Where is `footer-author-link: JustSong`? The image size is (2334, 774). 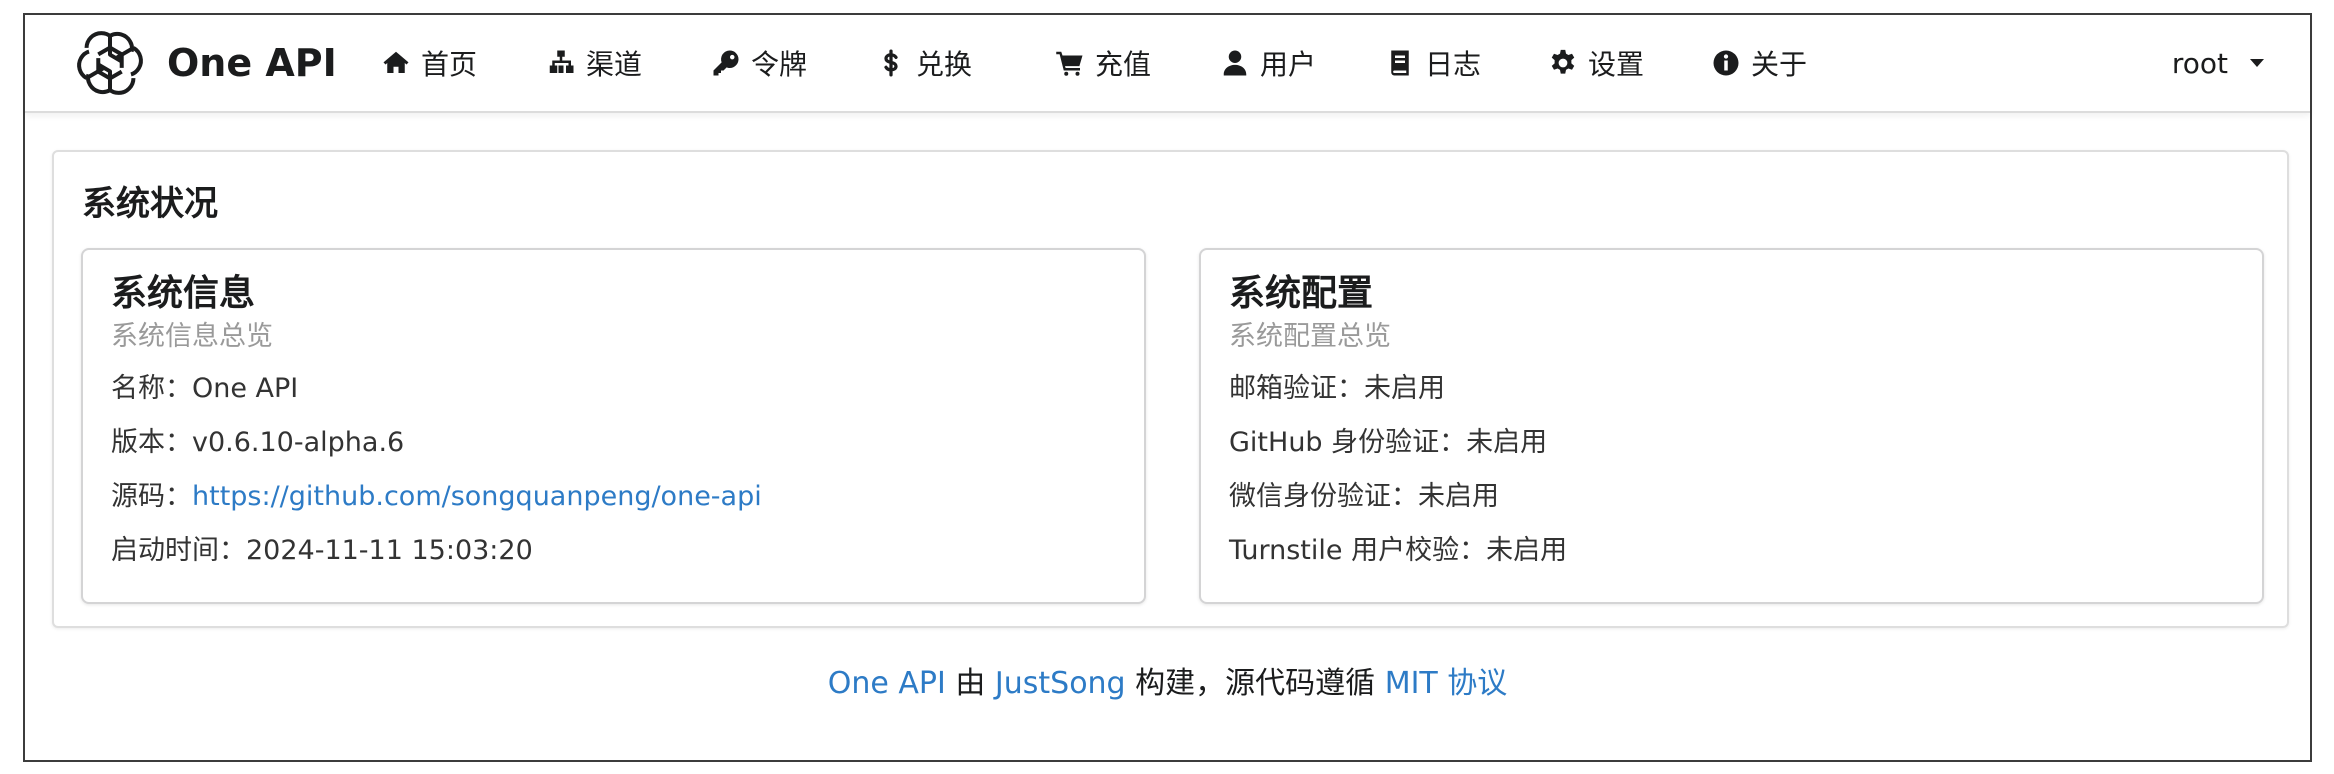 footer-author-link: JustSong is located at coordinates (1060, 683).